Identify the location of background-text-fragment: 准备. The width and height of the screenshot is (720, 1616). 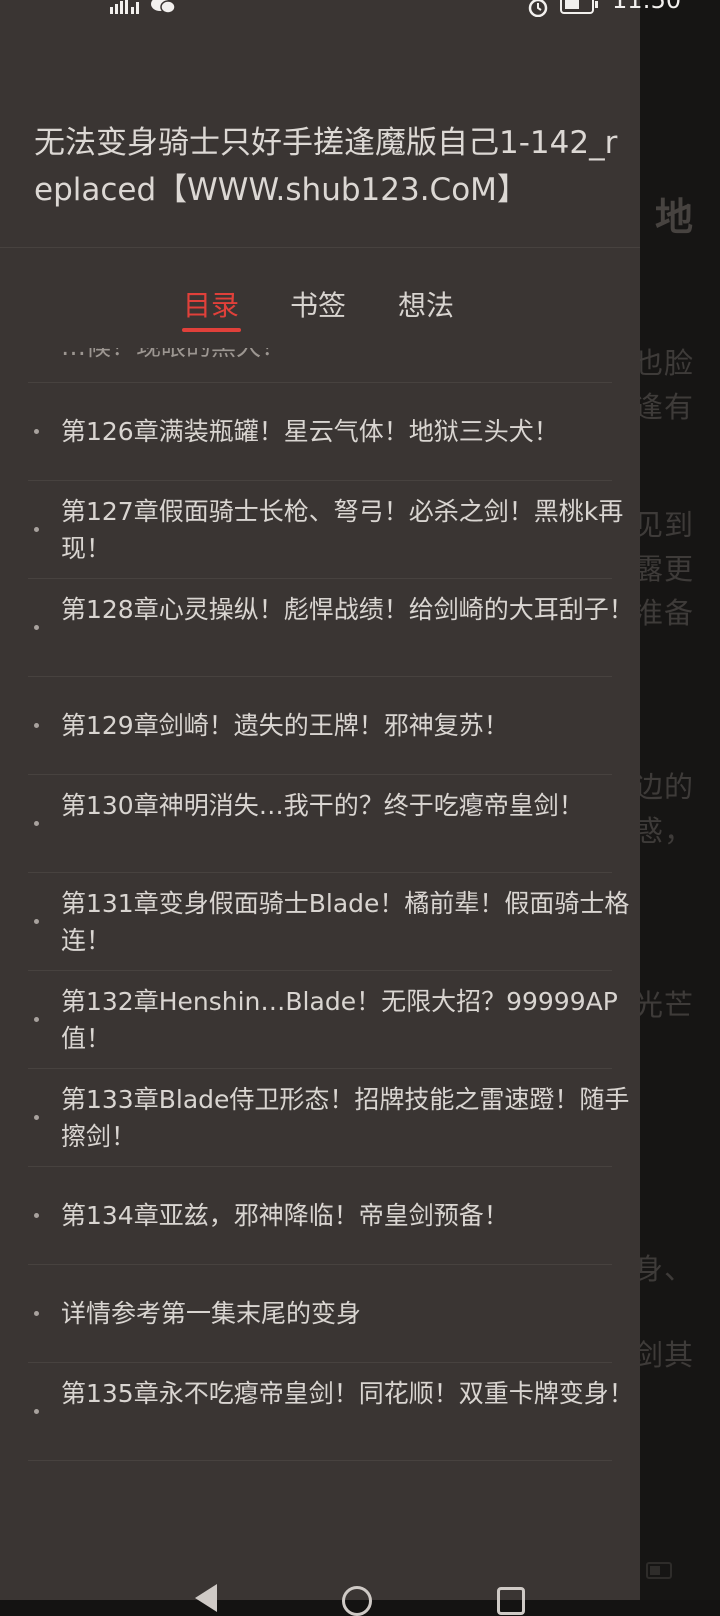
(663, 613).